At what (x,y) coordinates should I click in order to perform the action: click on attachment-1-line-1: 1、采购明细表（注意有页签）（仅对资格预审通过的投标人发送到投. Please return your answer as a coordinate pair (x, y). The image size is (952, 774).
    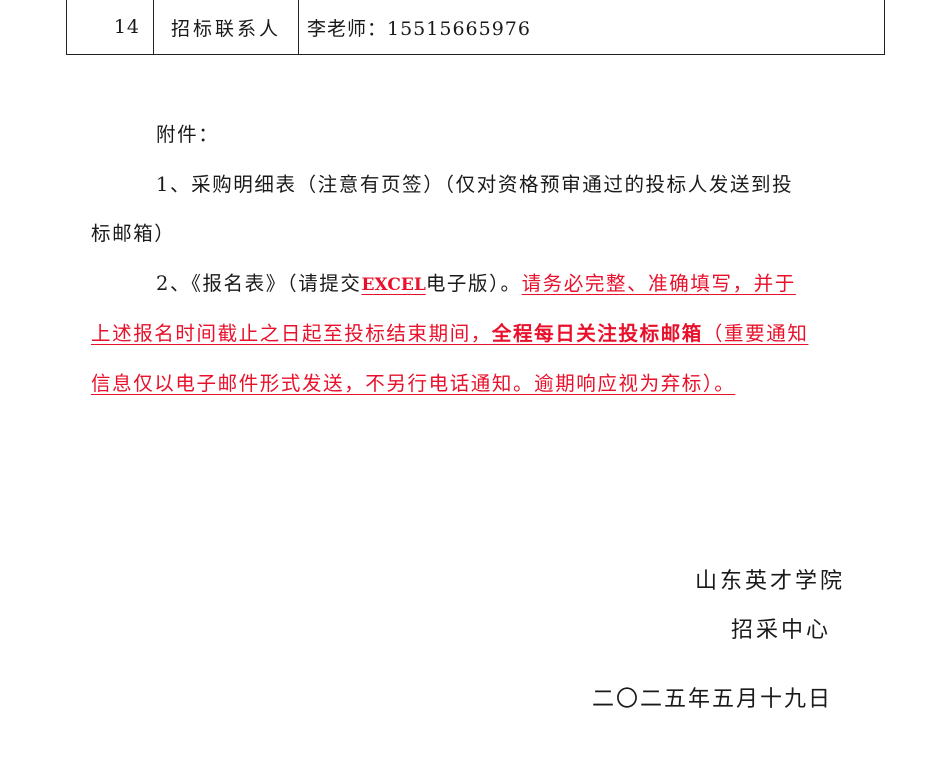
    Looking at the image, I should click on (475, 184).